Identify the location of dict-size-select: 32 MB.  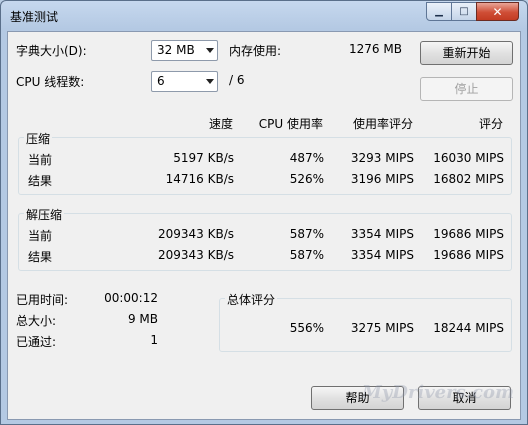
(184, 50).